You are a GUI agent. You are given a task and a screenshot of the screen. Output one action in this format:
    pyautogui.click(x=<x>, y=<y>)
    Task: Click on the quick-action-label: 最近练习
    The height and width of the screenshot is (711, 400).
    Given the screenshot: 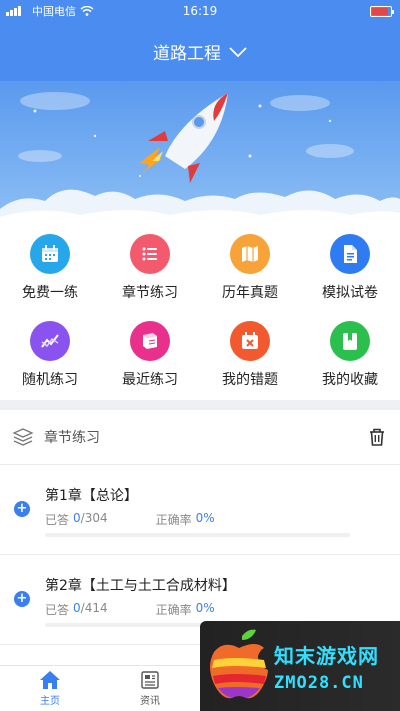 What is the action you would take?
    pyautogui.click(x=150, y=380)
    